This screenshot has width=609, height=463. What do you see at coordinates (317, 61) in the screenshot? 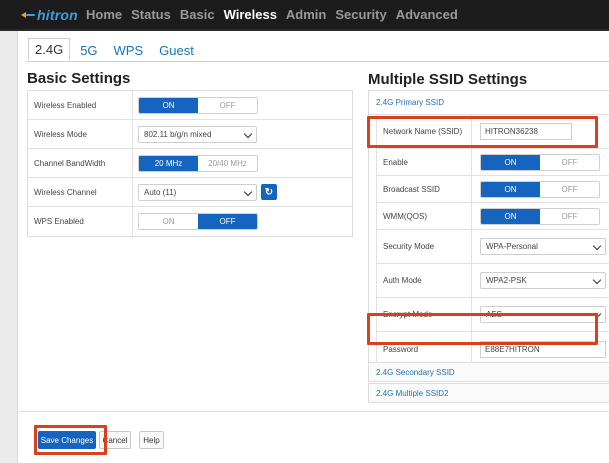
I see `tab-divider` at bounding box center [317, 61].